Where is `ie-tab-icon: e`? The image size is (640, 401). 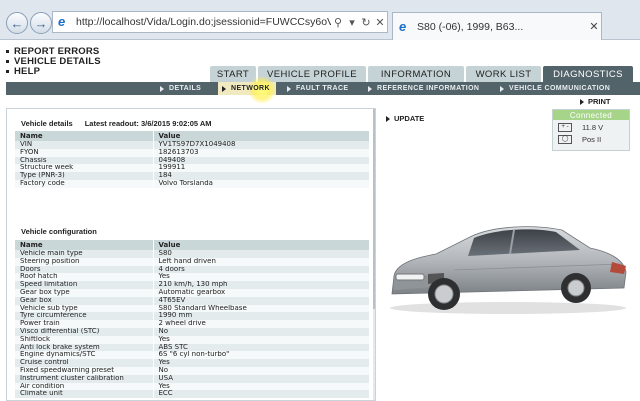 ie-tab-icon: e is located at coordinates (403, 26).